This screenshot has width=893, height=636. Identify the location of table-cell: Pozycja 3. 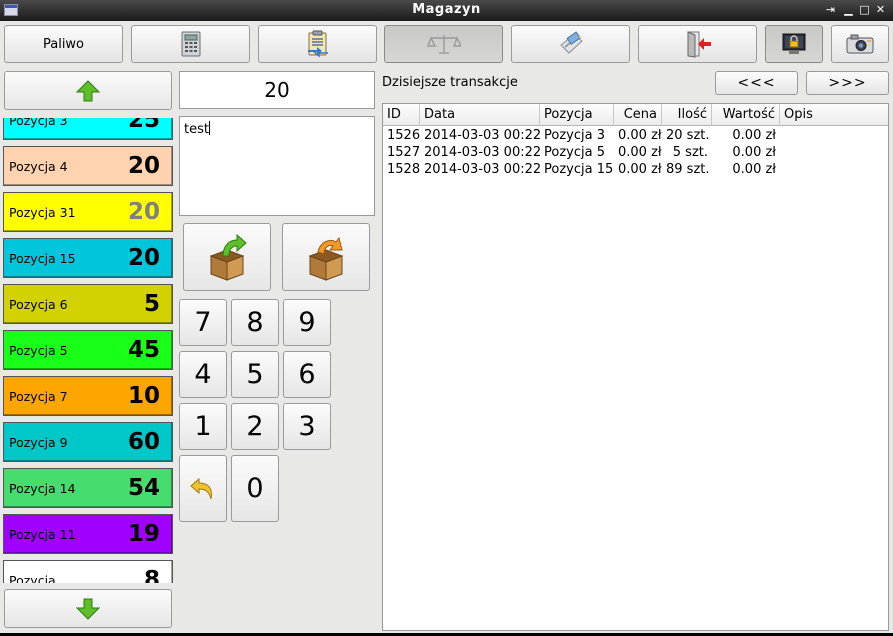
(574, 135).